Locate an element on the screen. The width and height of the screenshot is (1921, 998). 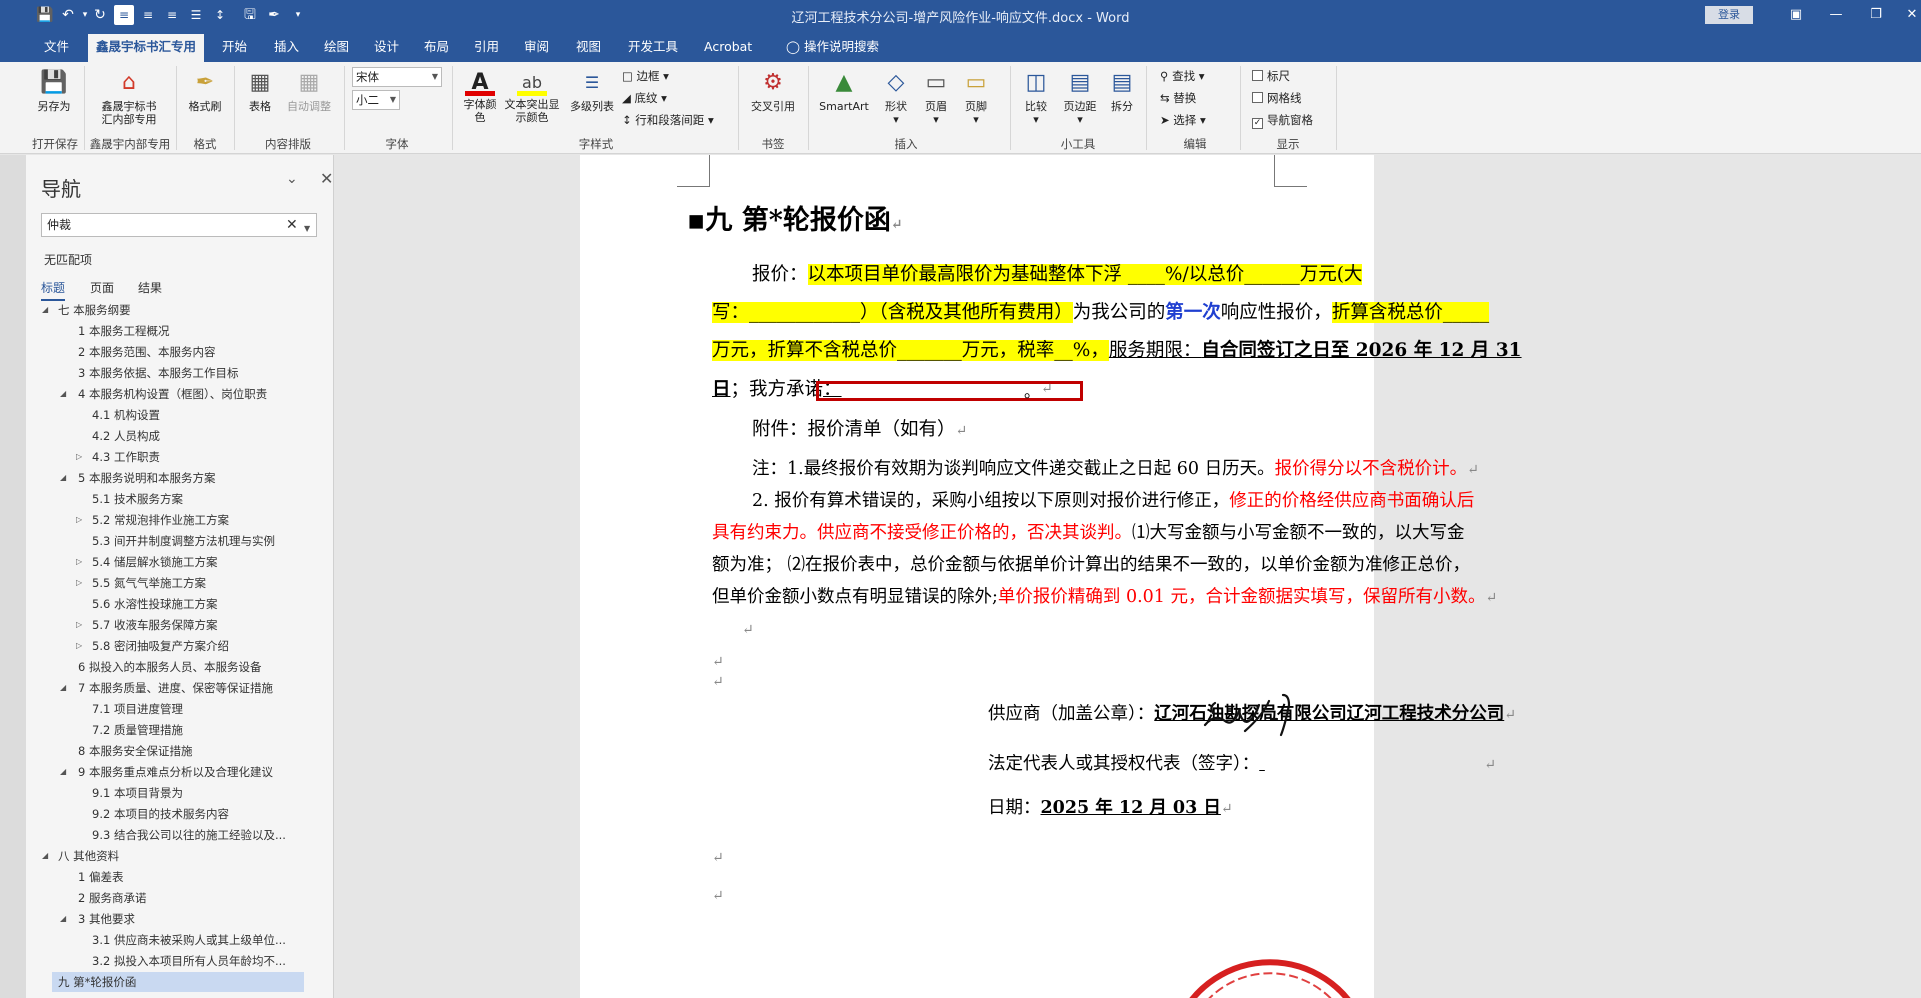
restore-icon: ❐ is located at coordinates (1876, 15).